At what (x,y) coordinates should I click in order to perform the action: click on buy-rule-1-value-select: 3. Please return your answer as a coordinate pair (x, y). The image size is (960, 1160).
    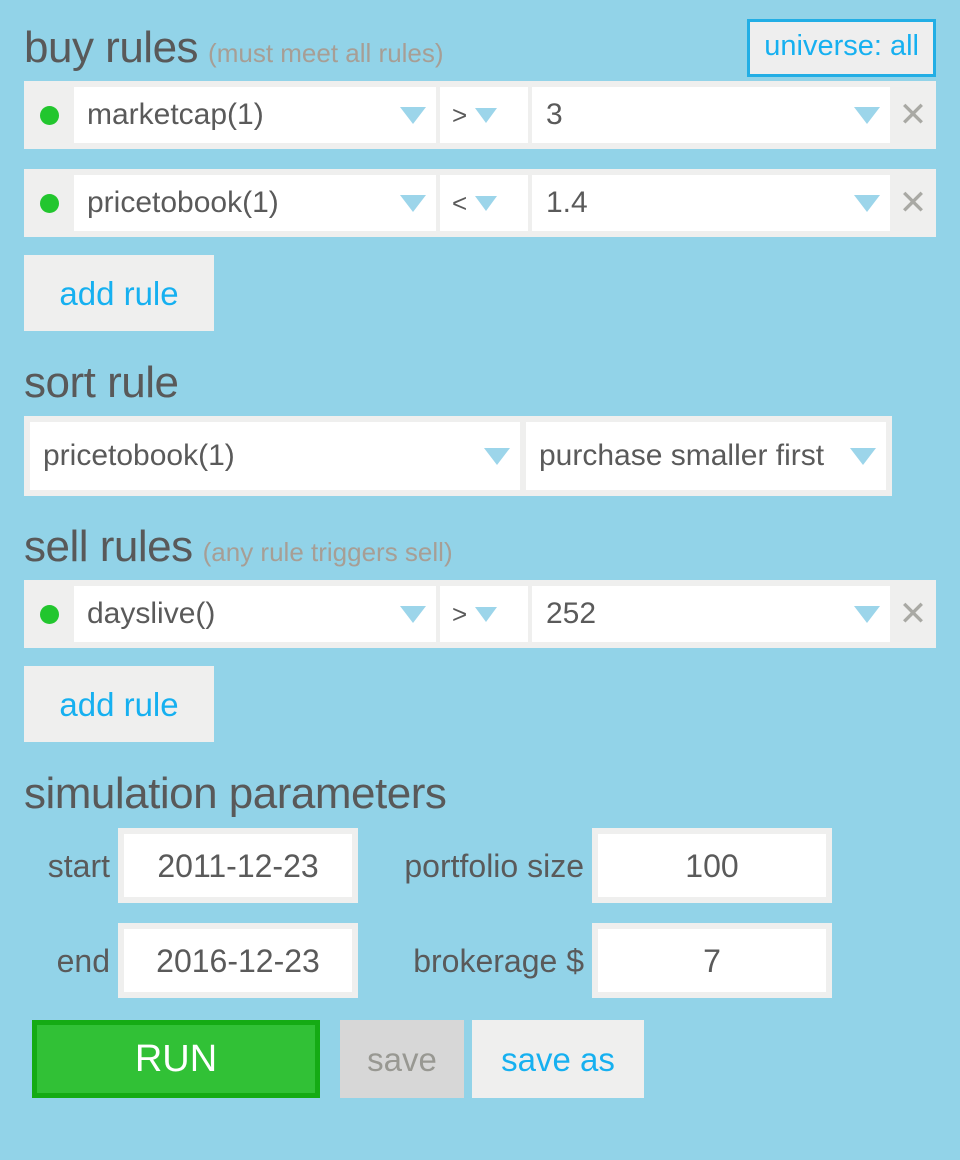
    Looking at the image, I should click on (711, 115).